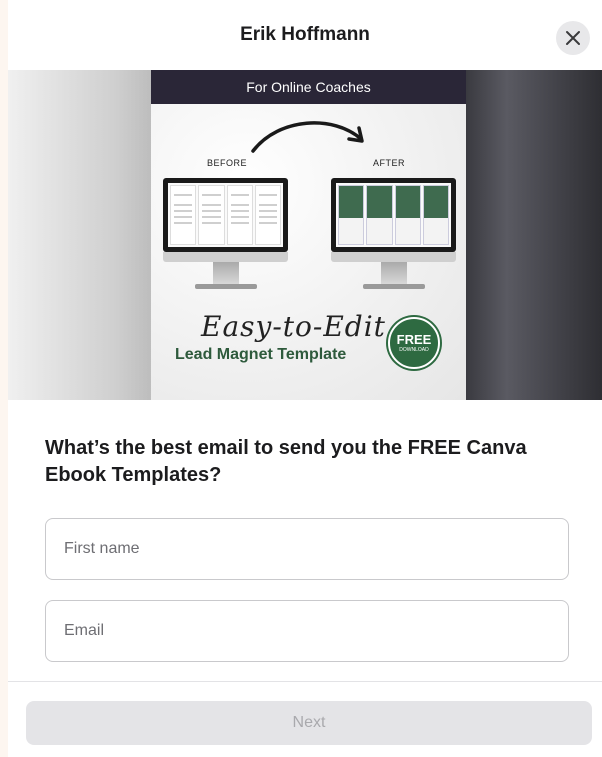  What do you see at coordinates (261, 354) in the screenshot?
I see `lead-magnet-headline: Lead Magnet Template` at bounding box center [261, 354].